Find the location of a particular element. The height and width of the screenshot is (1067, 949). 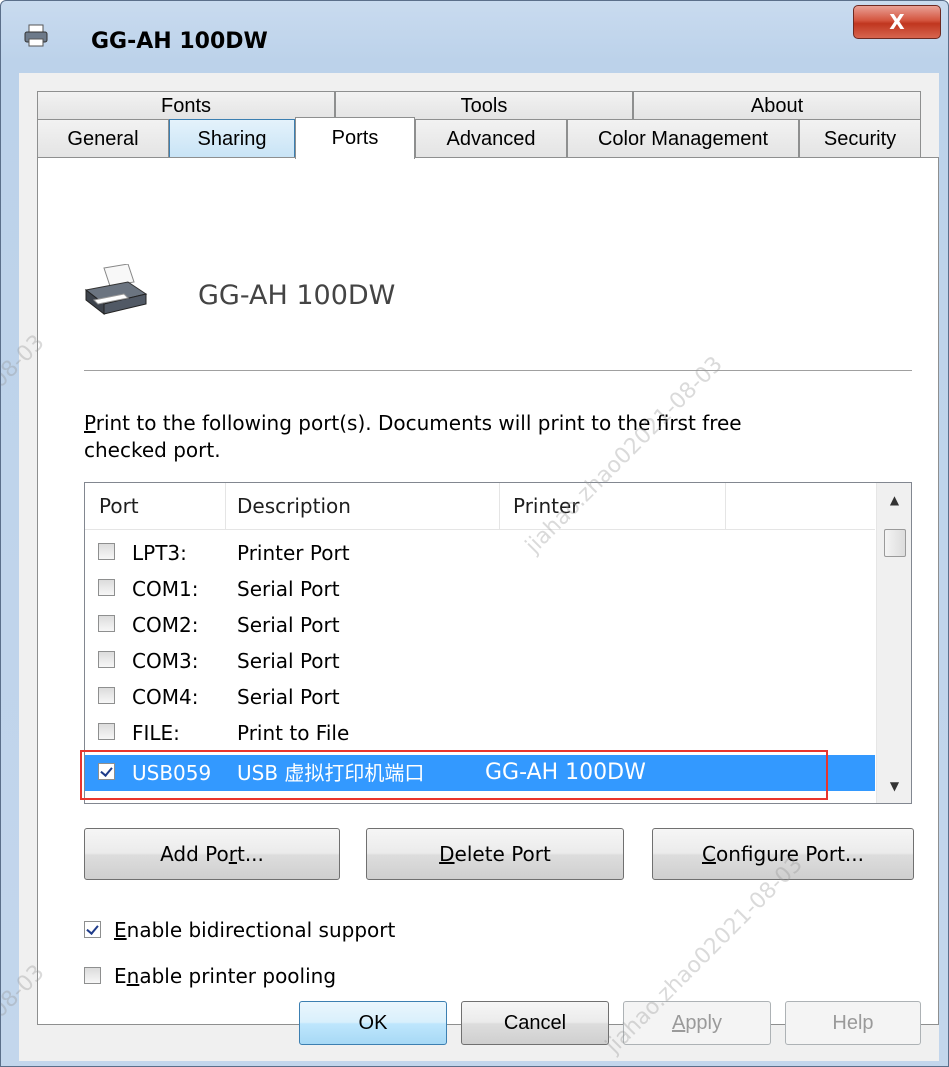

port-row-com2: COM2: Serial Port is located at coordinates (480, 625).